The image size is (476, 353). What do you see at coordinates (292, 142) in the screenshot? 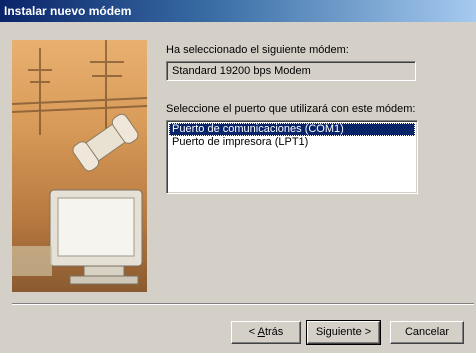
I see `port-item-lpt1: Puerto de impresora (LPT1)` at bounding box center [292, 142].